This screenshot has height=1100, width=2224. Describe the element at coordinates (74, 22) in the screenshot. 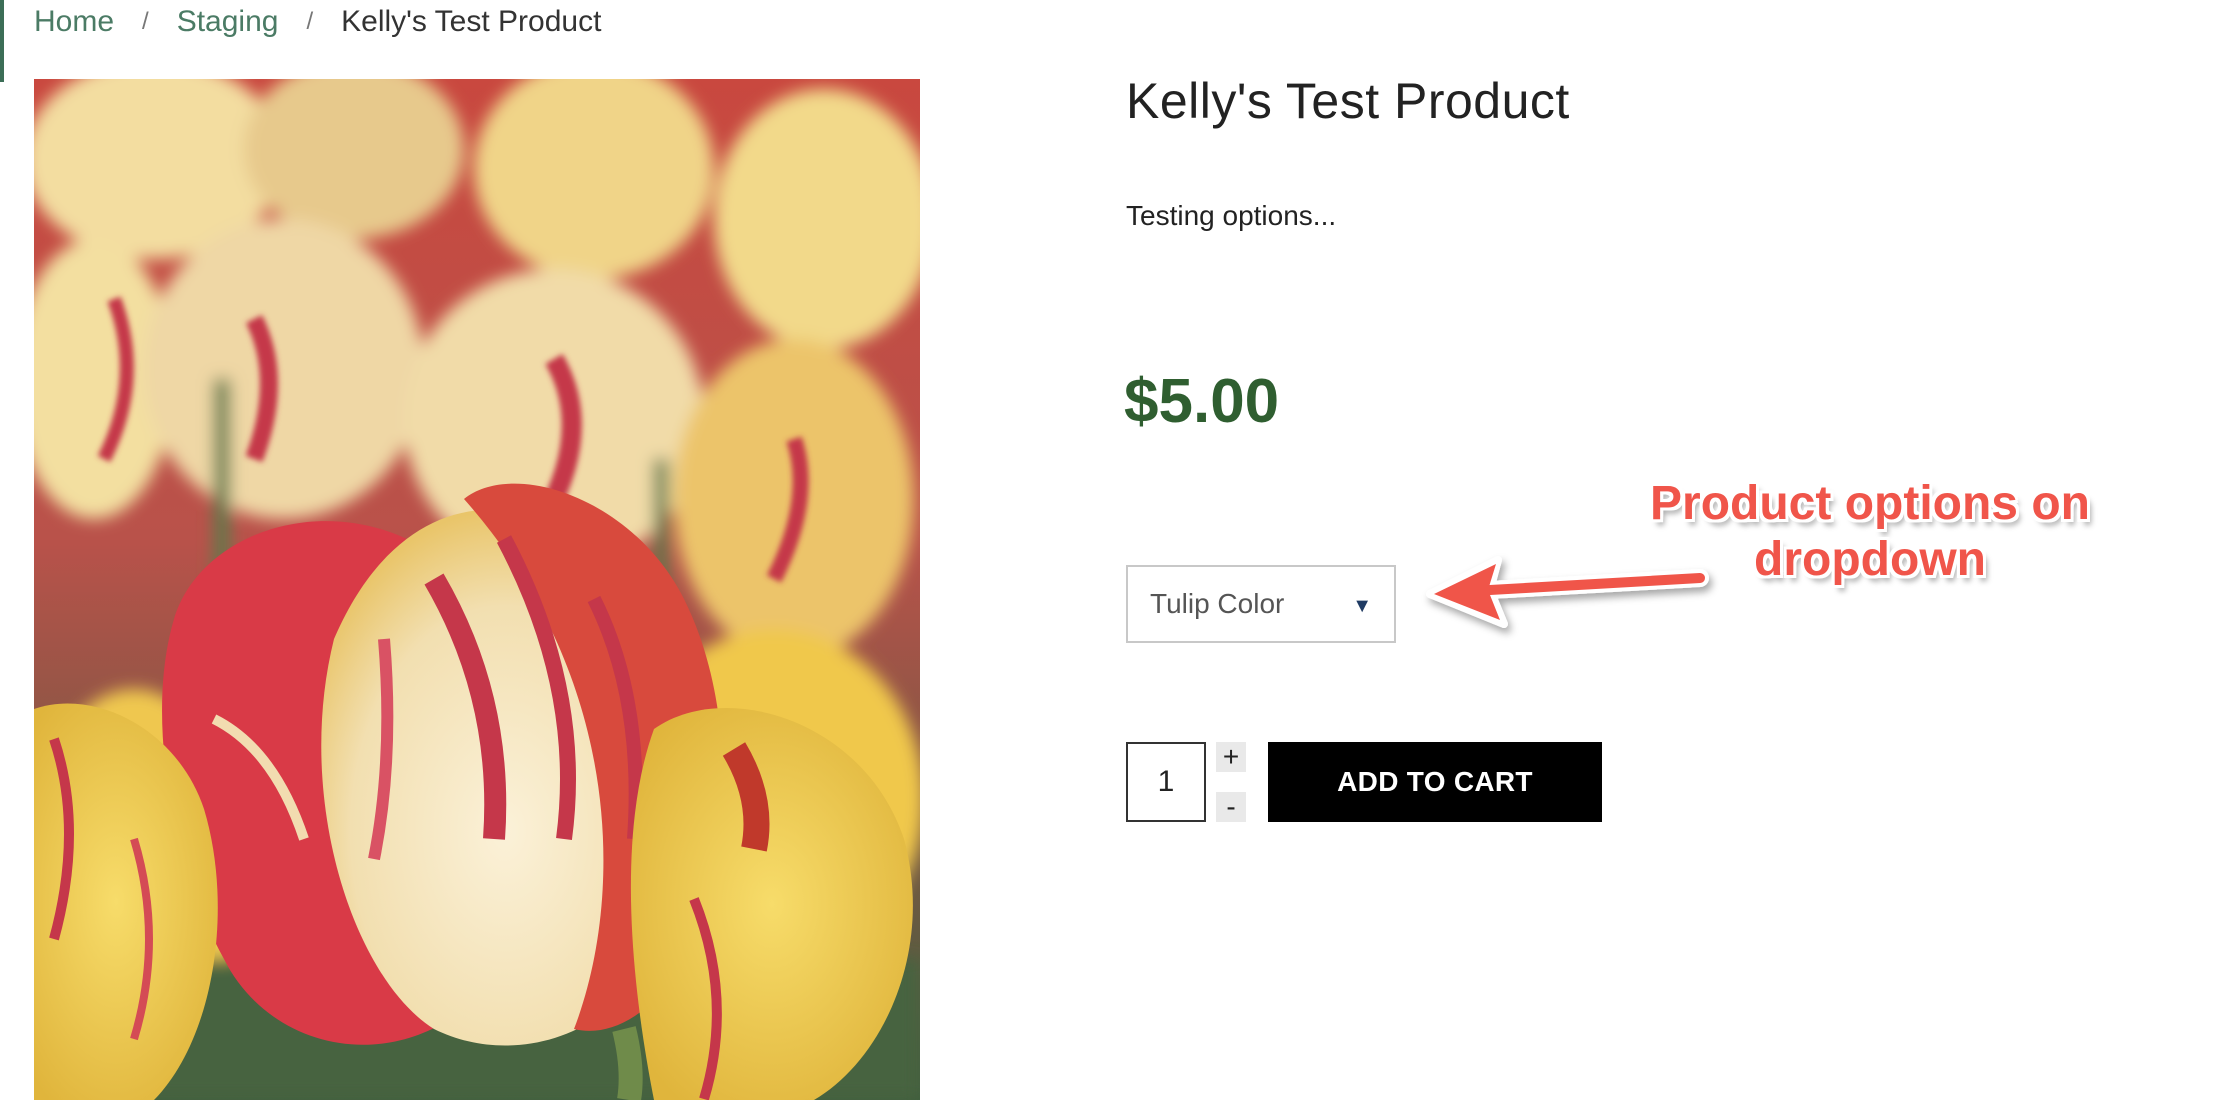

I see `breadcrumb-home-link: Home` at that location.